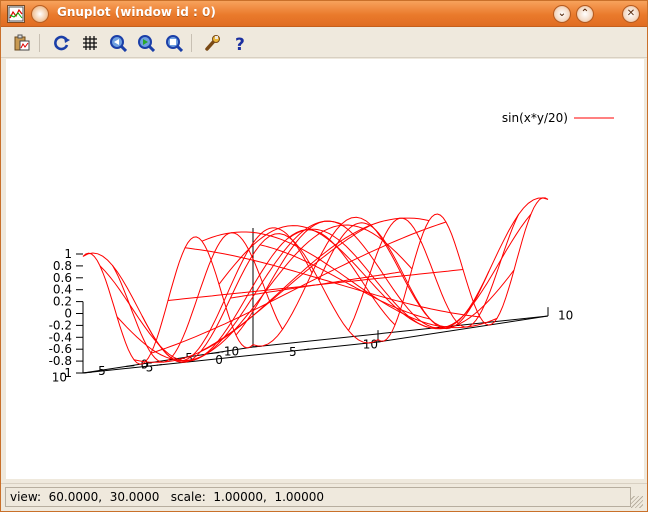  Describe the element at coordinates (370, 344) in the screenshot. I see `y-tick-label: 10` at that location.